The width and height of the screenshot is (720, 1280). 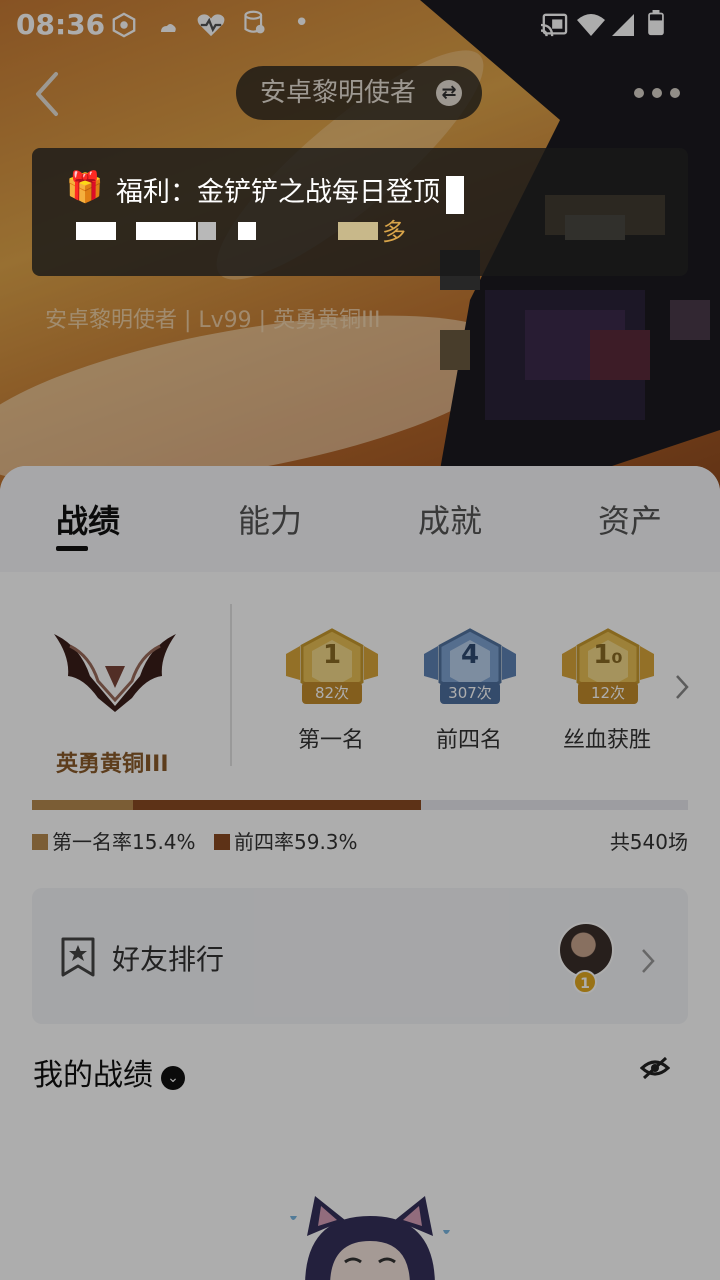 I want to click on account-name: 安卓黎明使者, so click(x=338, y=93).